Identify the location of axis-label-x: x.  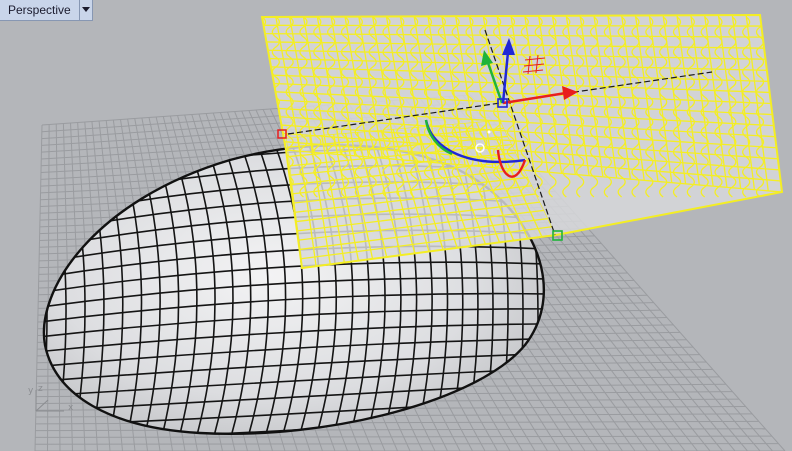
(71, 408).